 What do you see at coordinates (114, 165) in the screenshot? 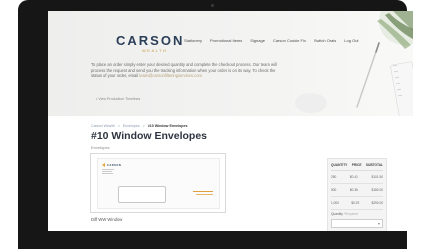
I see `envelope-logo-text: CARSON` at bounding box center [114, 165].